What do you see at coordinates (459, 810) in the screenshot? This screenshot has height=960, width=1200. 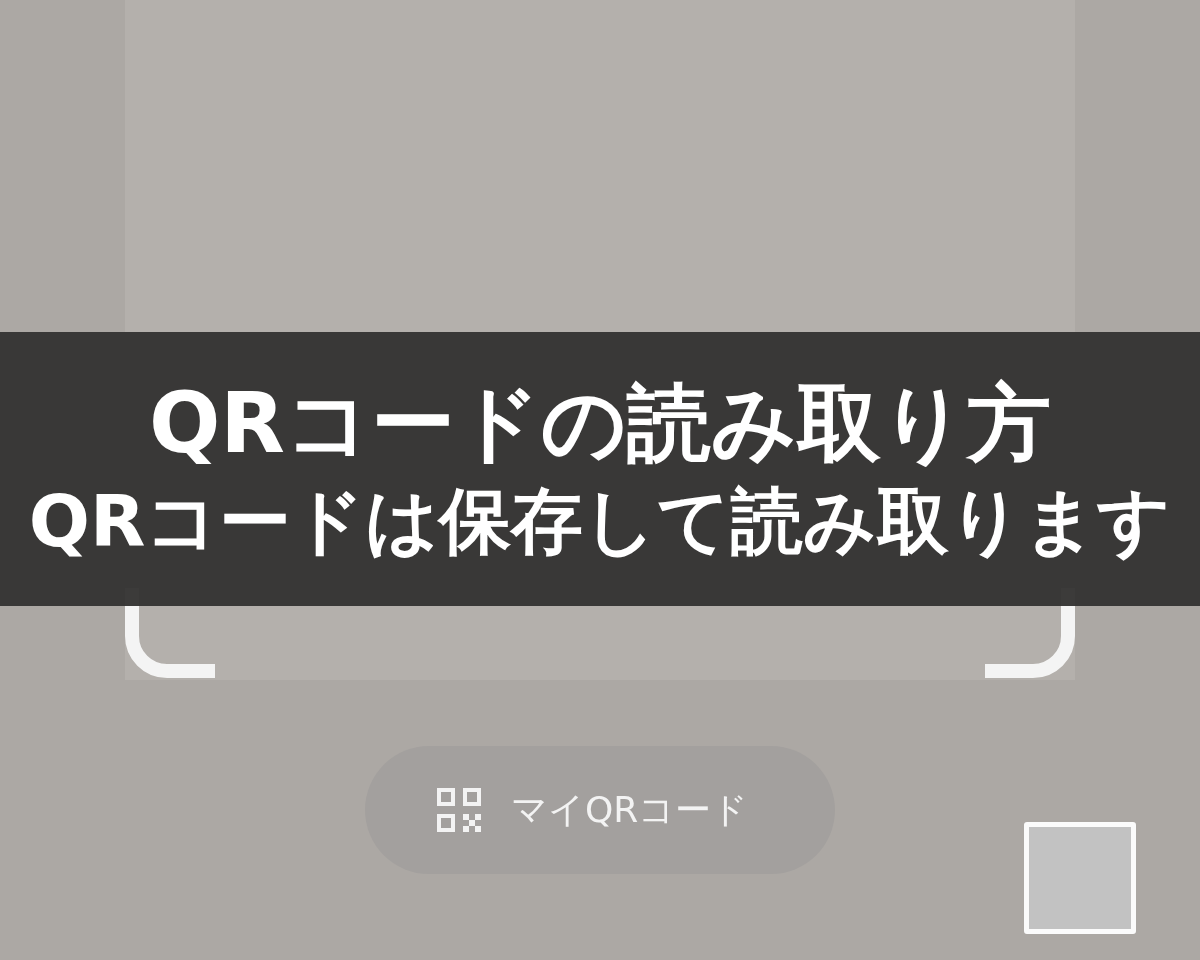 I see `qr-code-icon` at bounding box center [459, 810].